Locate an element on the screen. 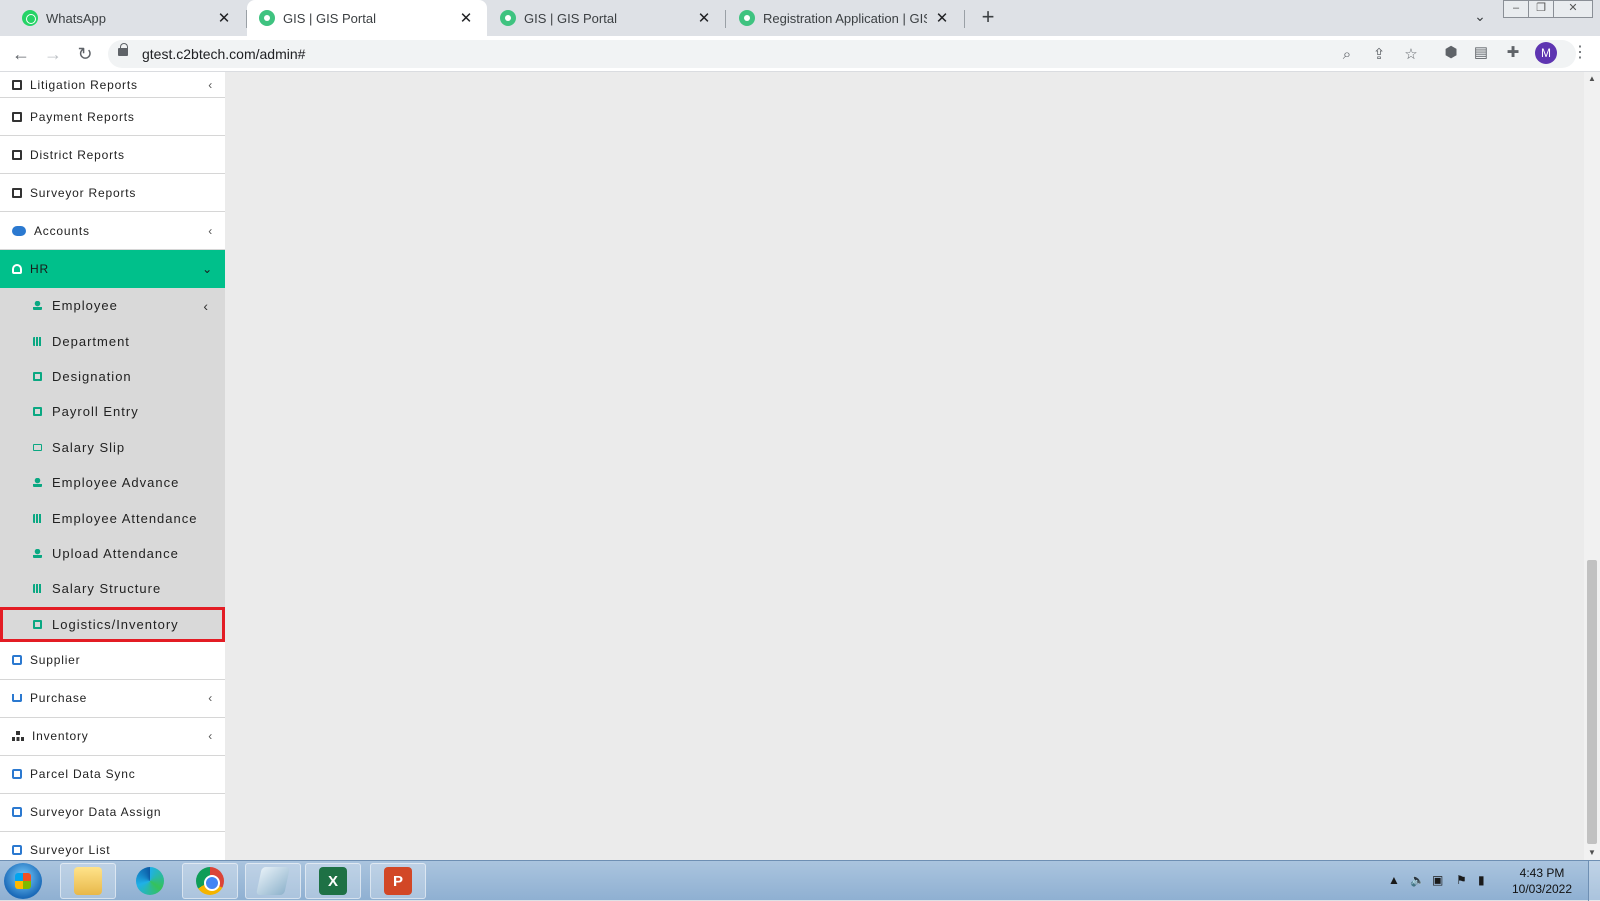  tab-search-chevron-icon: ⌄ is located at coordinates (1480, 18).